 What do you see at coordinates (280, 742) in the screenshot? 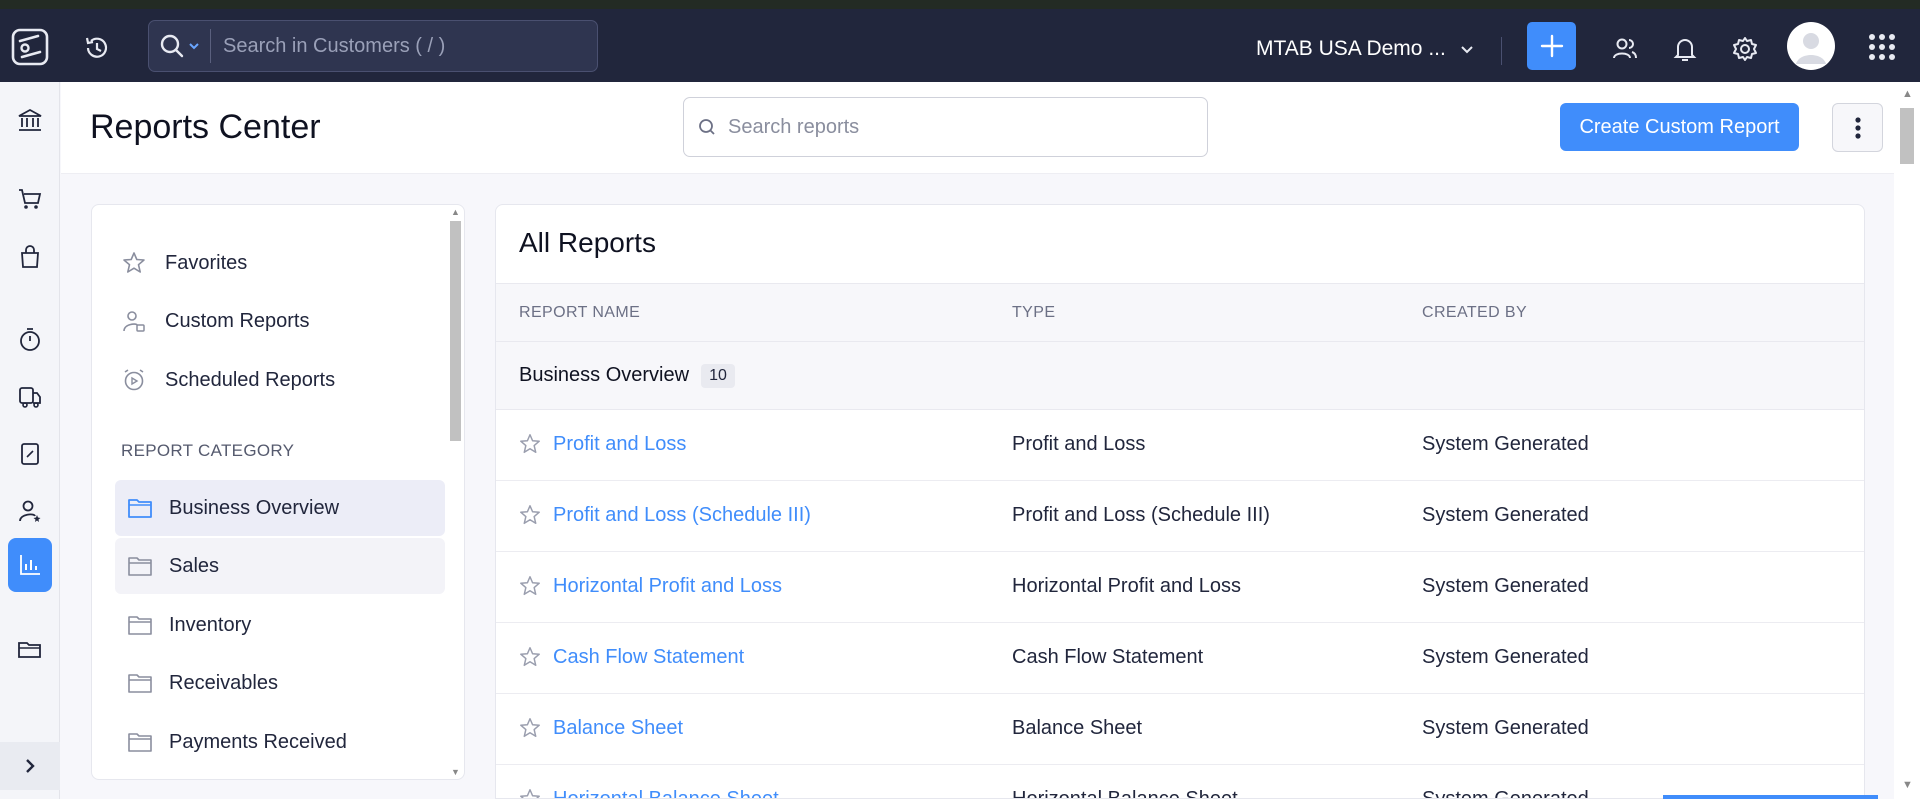
I see `category-payments-received: Payments Received` at bounding box center [280, 742].